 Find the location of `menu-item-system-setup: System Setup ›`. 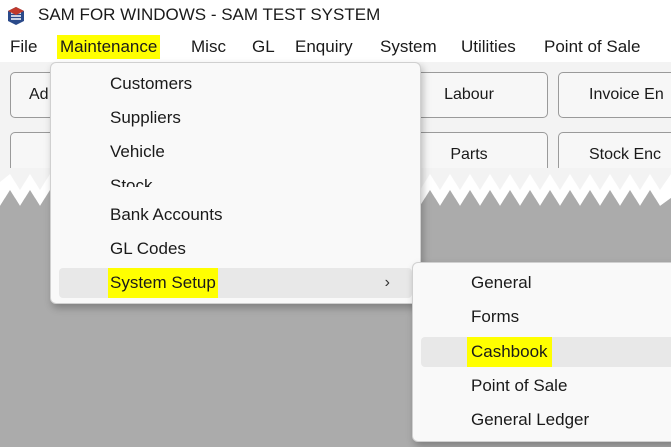

menu-item-system-setup: System Setup › is located at coordinates (235, 283).